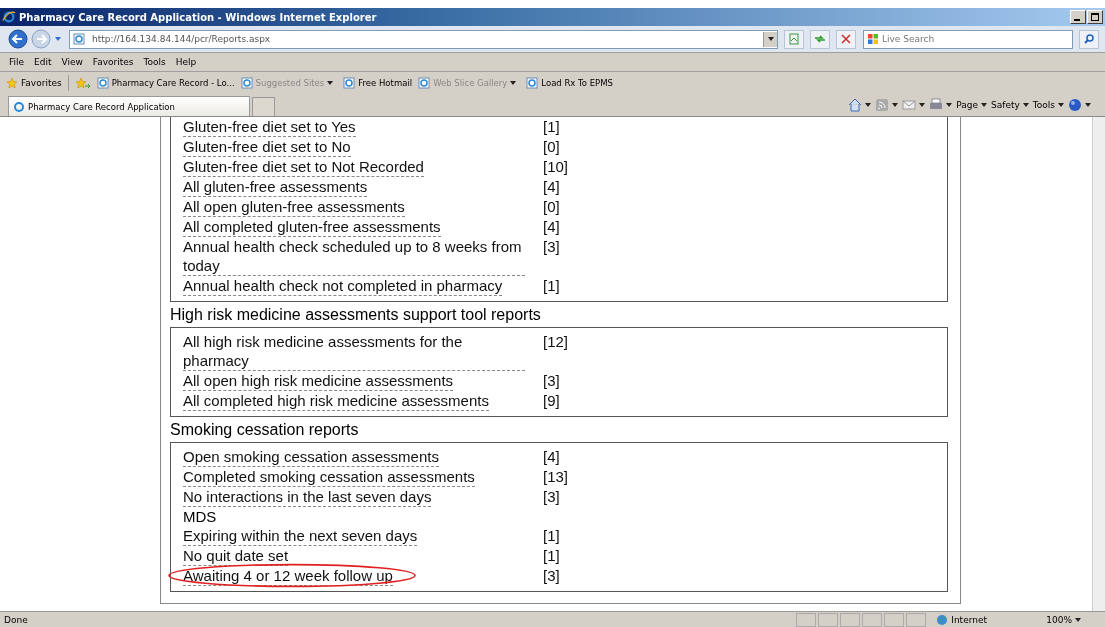 The image size is (1105, 627). I want to click on report-link: No quit date set, so click(236, 556).